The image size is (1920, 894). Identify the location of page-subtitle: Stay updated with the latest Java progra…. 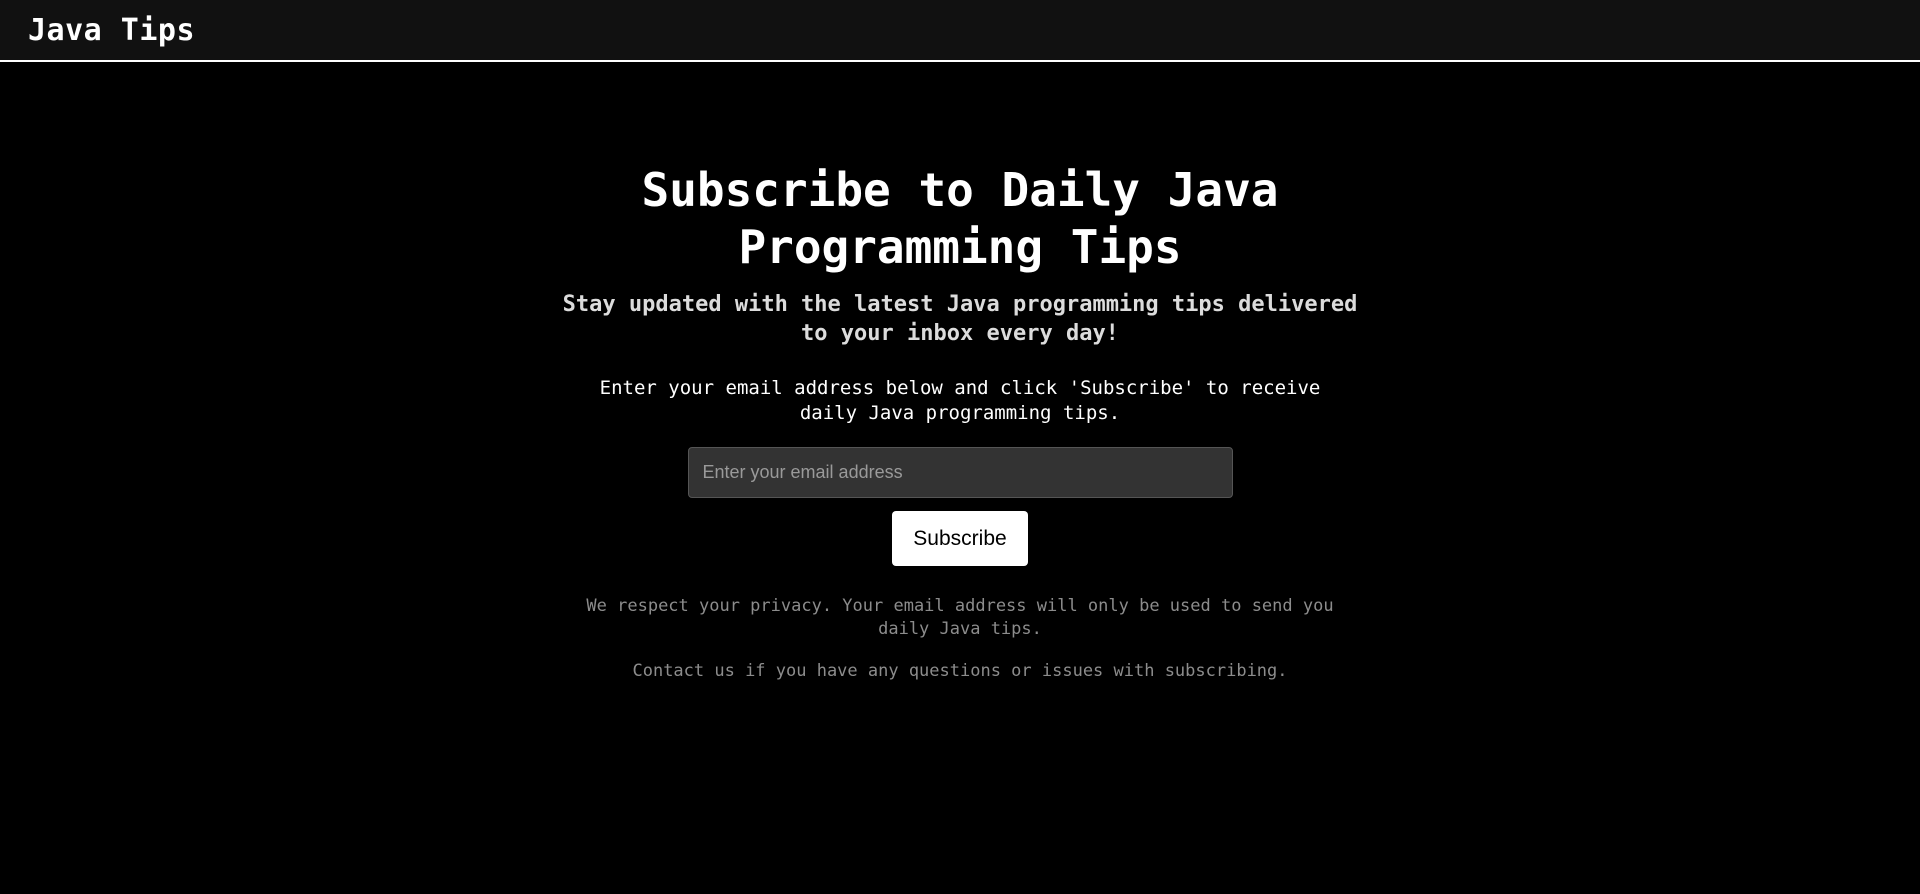
(960, 319).